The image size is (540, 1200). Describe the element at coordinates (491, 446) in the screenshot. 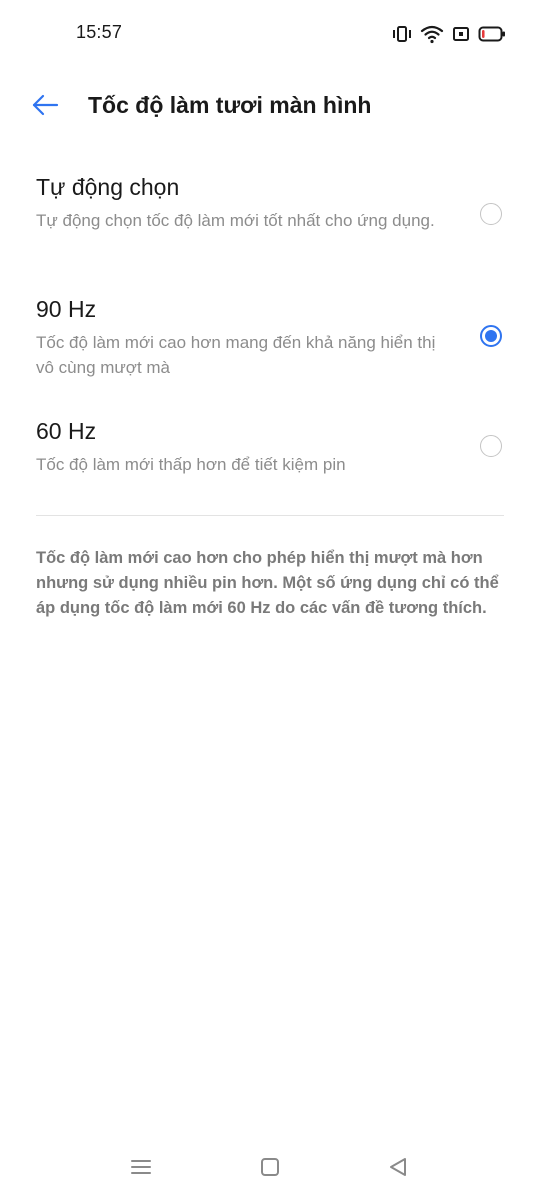

I see `radio-60hz` at that location.